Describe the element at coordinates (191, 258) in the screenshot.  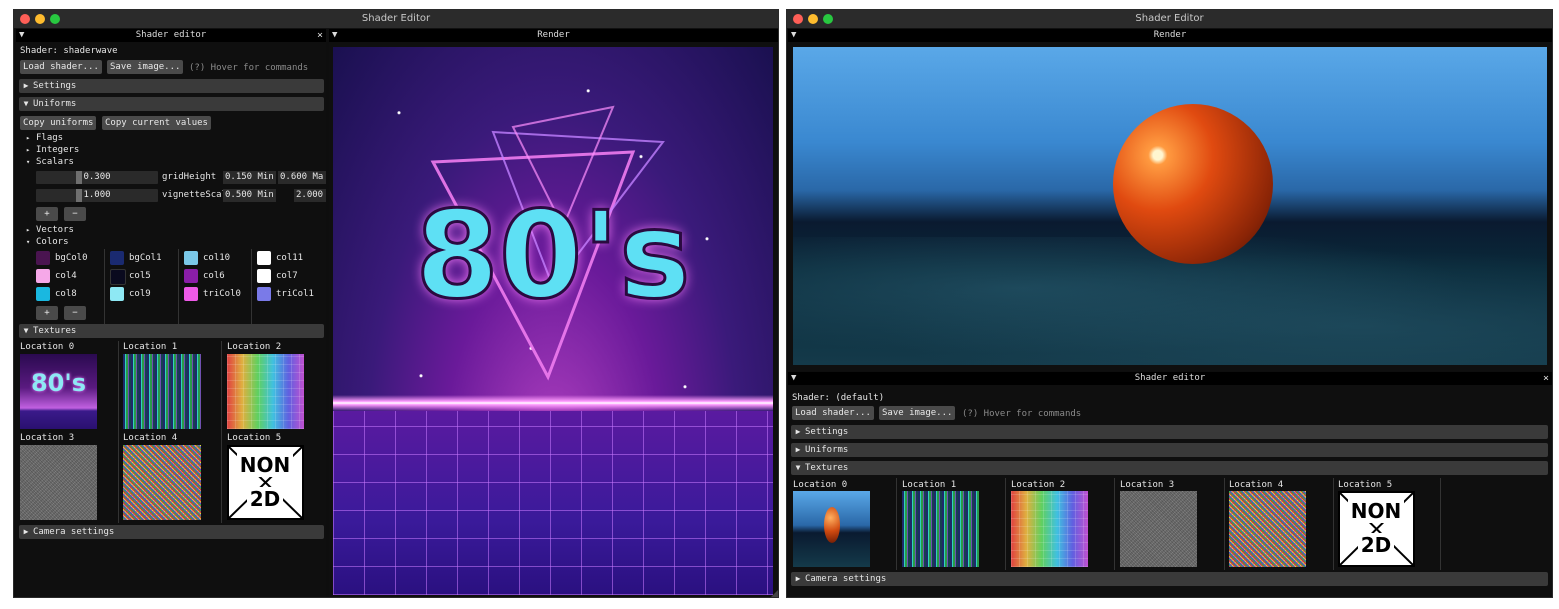
I see `color-swatch-col10` at that location.